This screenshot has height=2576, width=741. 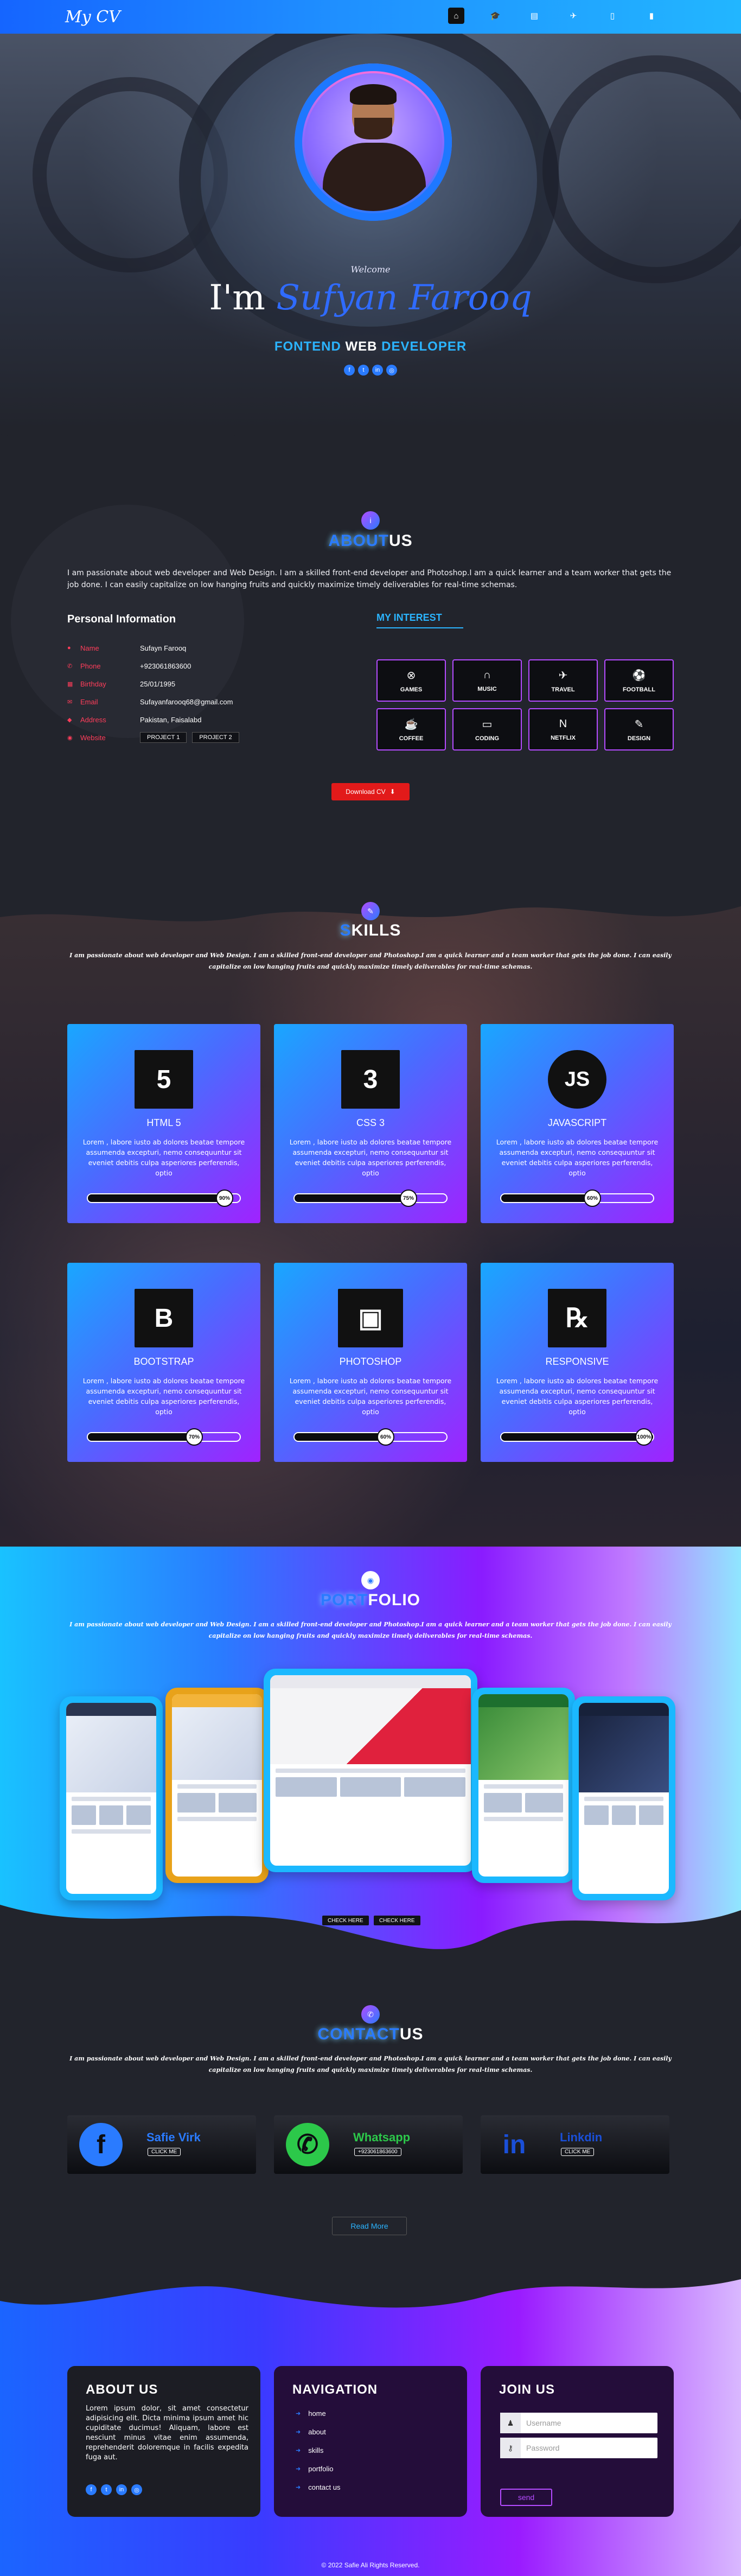 What do you see at coordinates (526, 2498) in the screenshot?
I see `send-button: send` at bounding box center [526, 2498].